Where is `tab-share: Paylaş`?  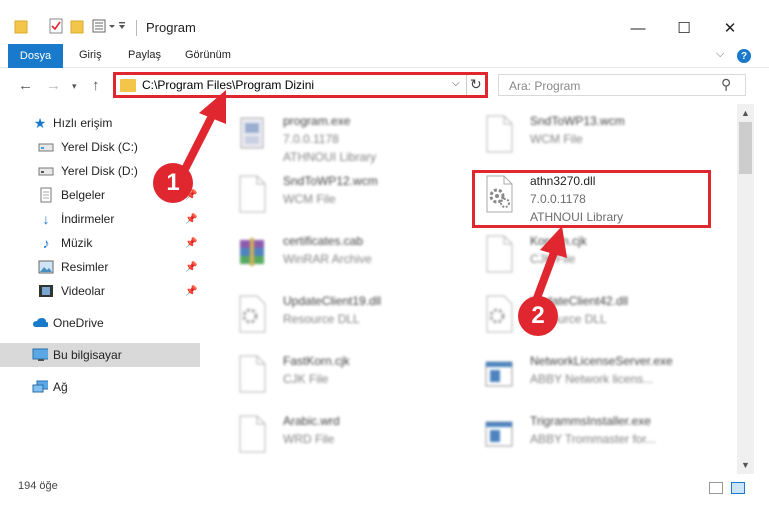 tab-share: Paylaş is located at coordinates (144, 55).